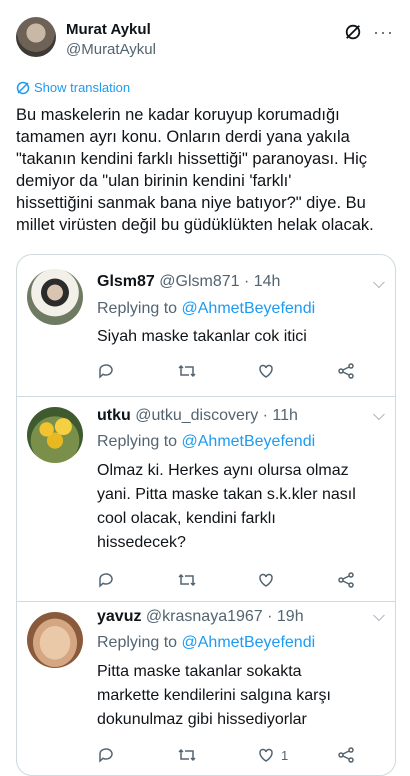 Image resolution: width=410 pixels, height=776 pixels. Describe the element at coordinates (237, 755) in the screenshot. I see `reply-actions: 1` at that location.